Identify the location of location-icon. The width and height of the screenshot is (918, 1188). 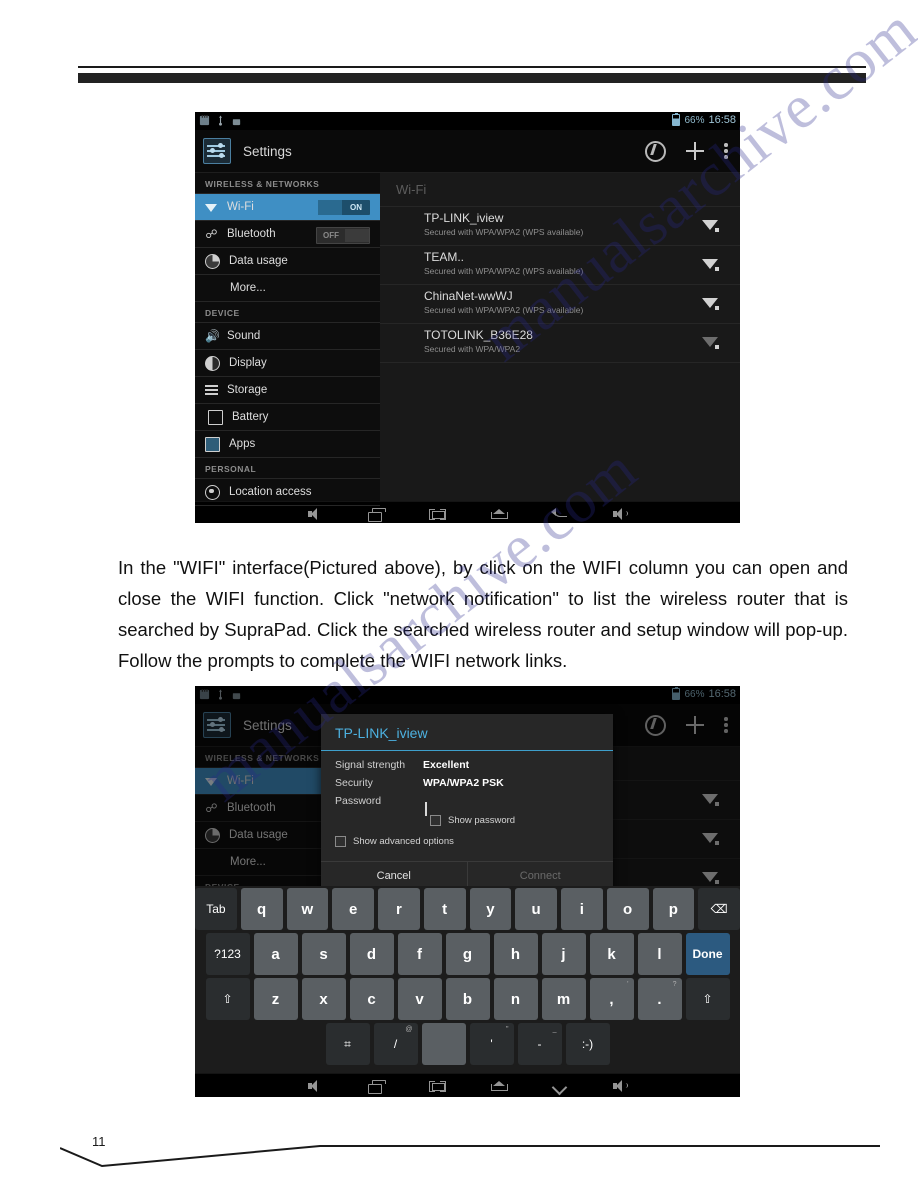
(212, 492).